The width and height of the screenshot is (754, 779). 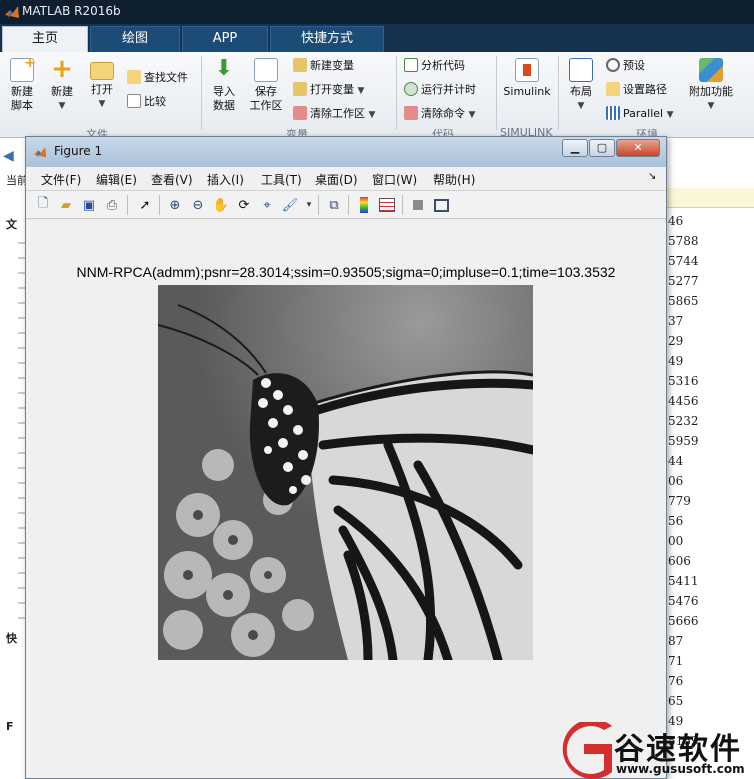 What do you see at coordinates (89, 205) in the screenshot?
I see `save-icon: ▣` at bounding box center [89, 205].